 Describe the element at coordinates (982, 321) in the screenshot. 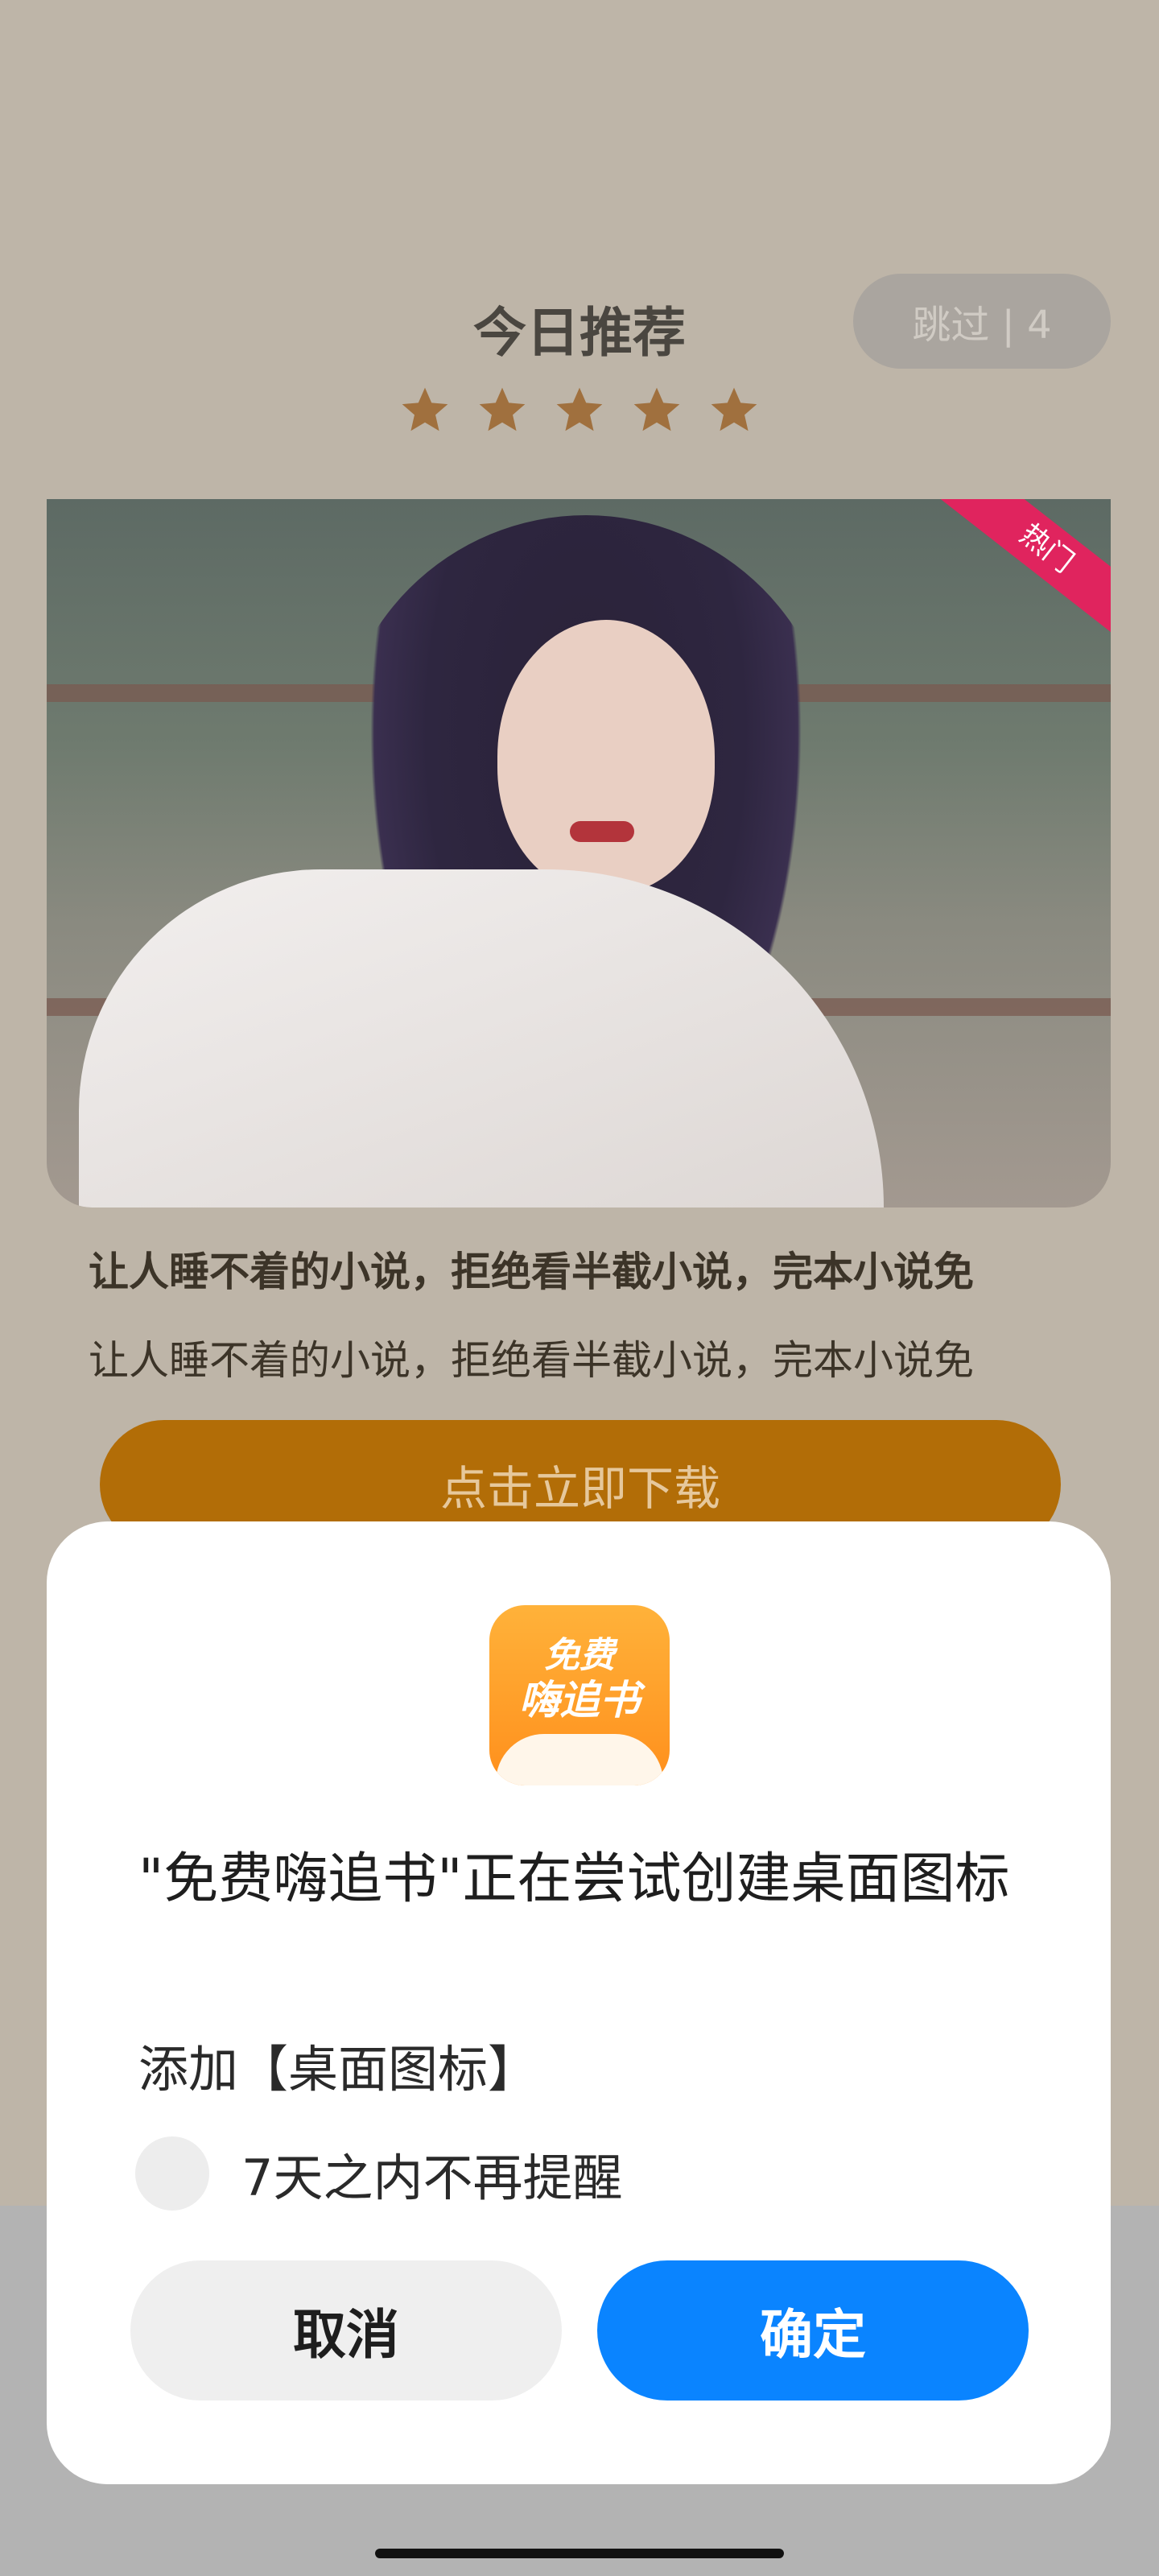

I see `skip-button: 跳过 | 4` at that location.